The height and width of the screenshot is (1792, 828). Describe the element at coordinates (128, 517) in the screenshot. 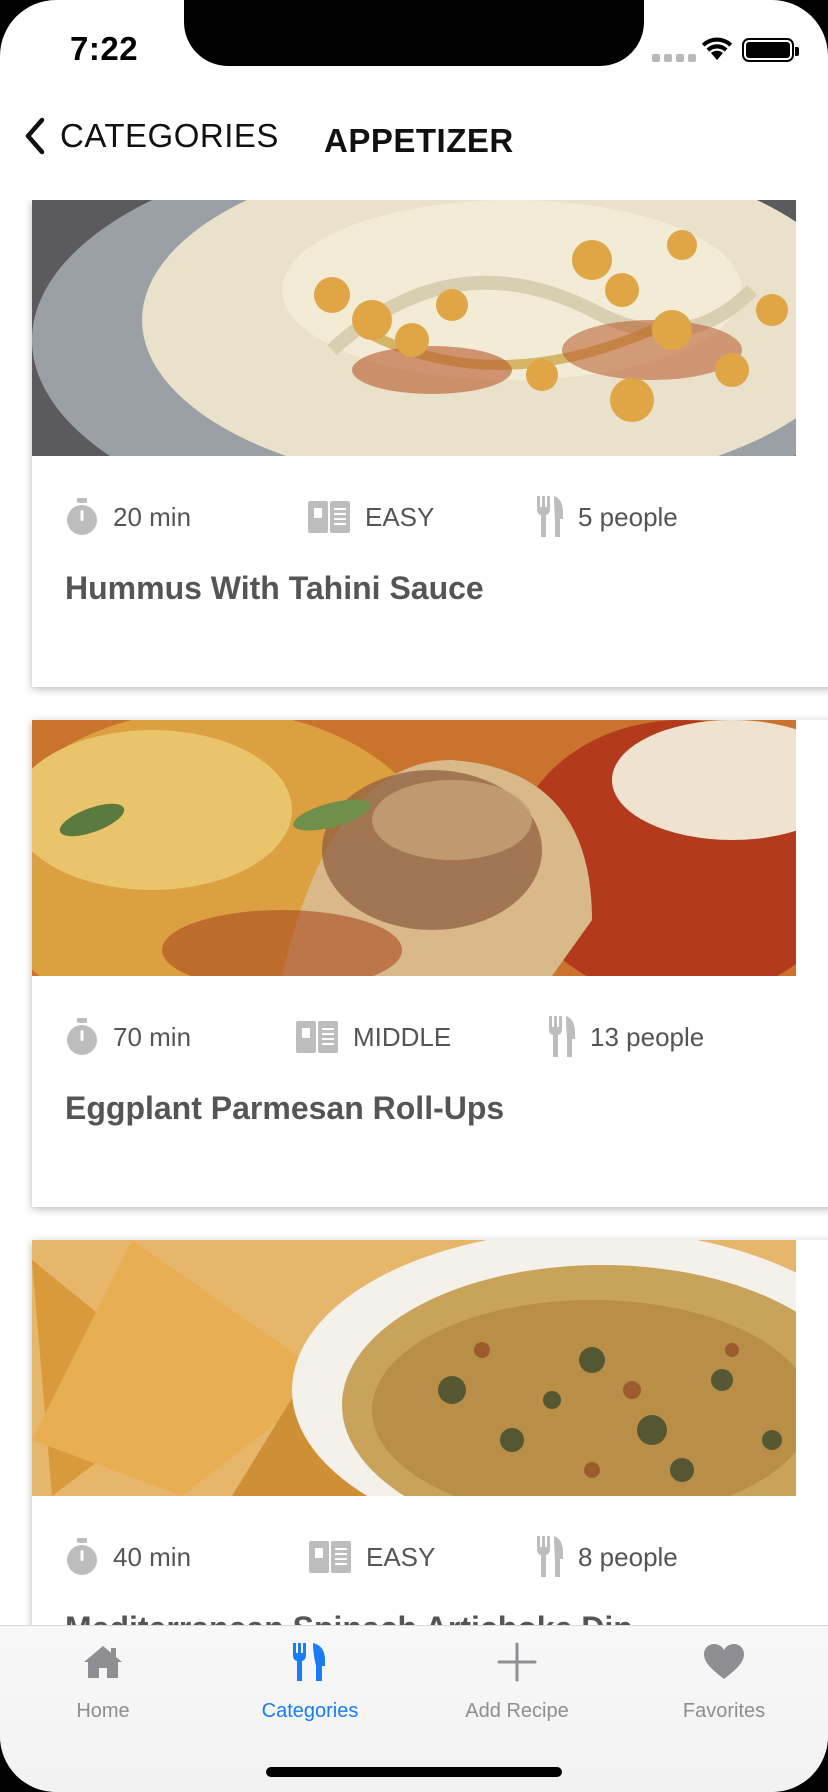

I see `cook-time: 20 min` at that location.